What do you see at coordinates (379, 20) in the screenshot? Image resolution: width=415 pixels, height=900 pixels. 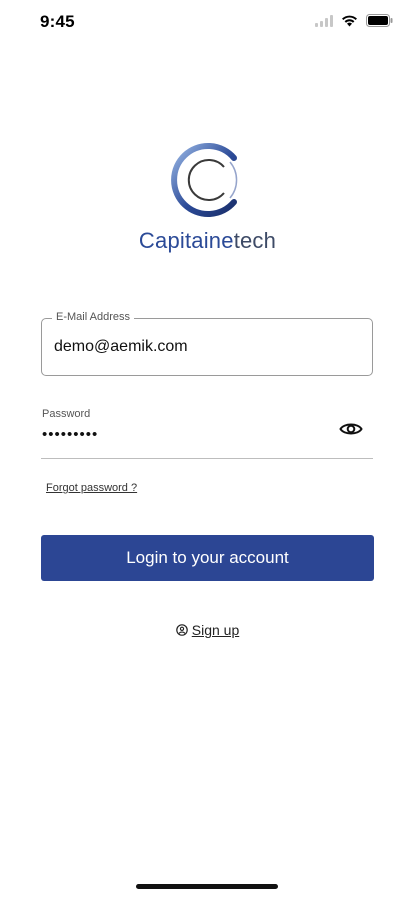 I see `battery-icon` at bounding box center [379, 20].